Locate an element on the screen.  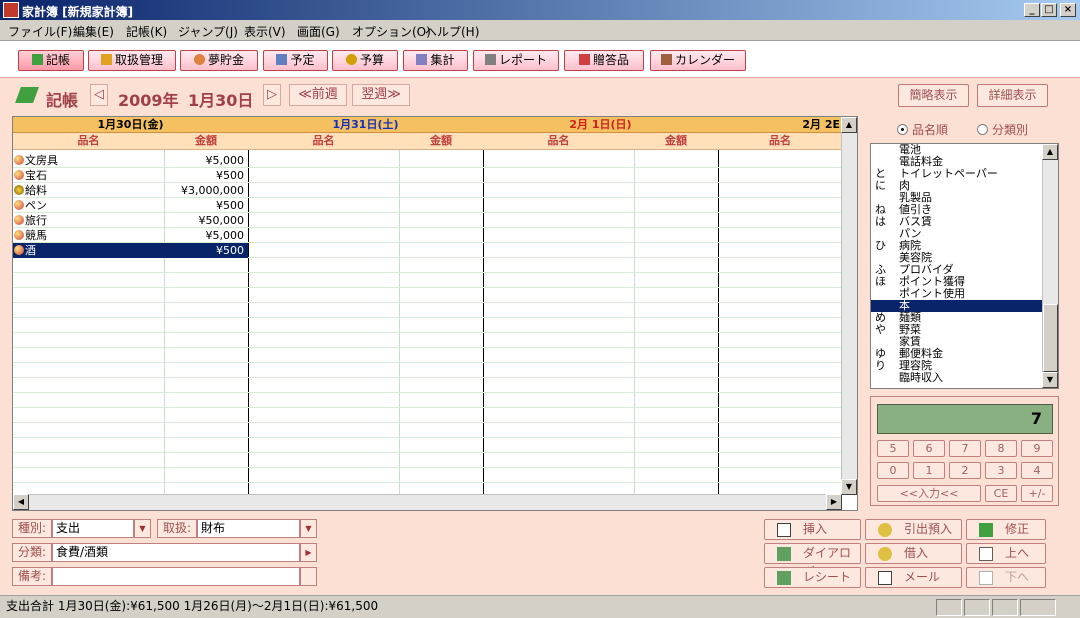
list-item: 本 is located at coordinates (957, 306).